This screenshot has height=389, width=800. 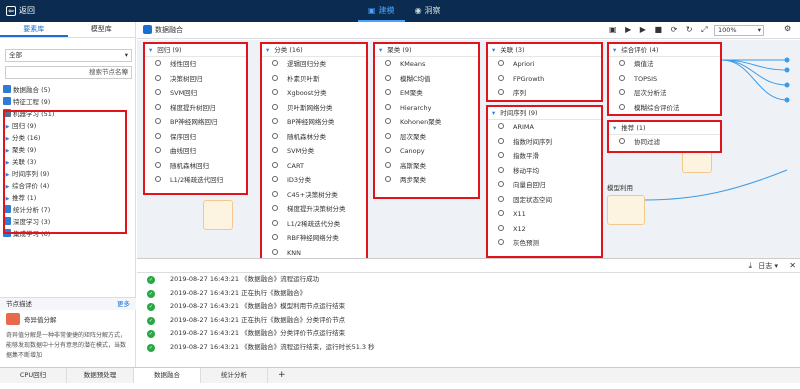 What do you see at coordinates (68, 90) in the screenshot?
I see `tree-item-data-fusion: 数据融合 (5)` at bounding box center [68, 90].